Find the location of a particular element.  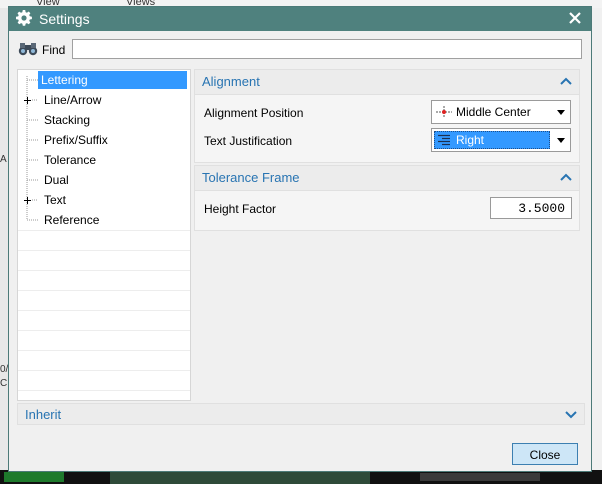

align-right-icon is located at coordinates (444, 140).